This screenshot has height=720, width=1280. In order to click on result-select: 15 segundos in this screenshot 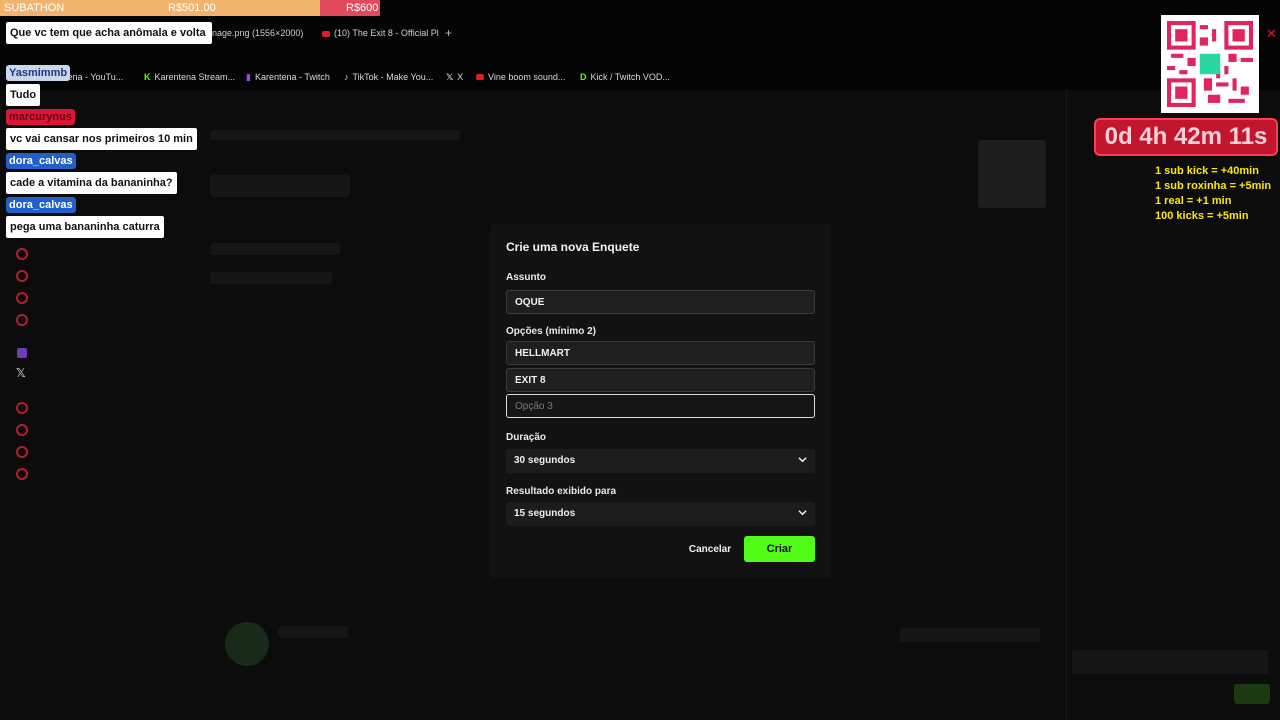, I will do `click(660, 514)`.